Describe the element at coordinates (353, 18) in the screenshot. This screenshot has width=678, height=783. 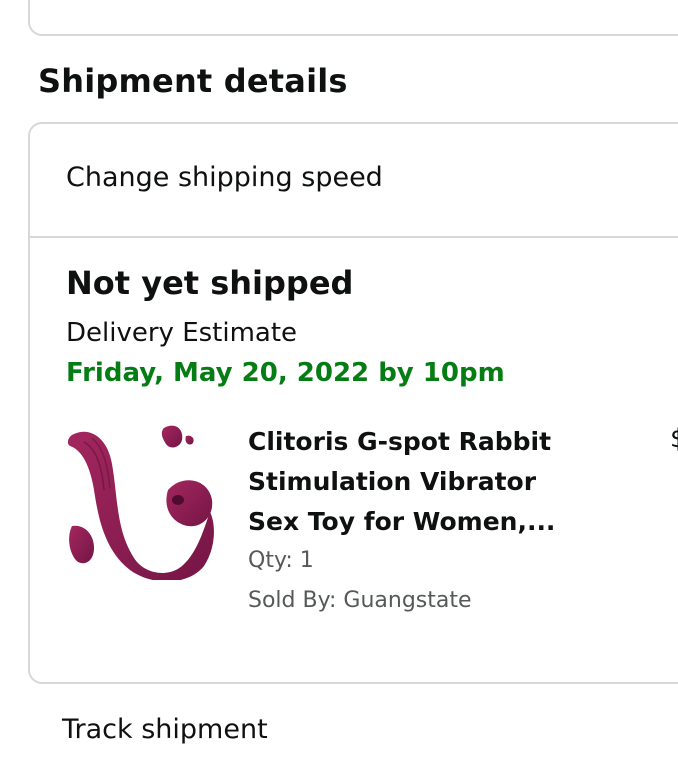
I see `previous-card` at that location.